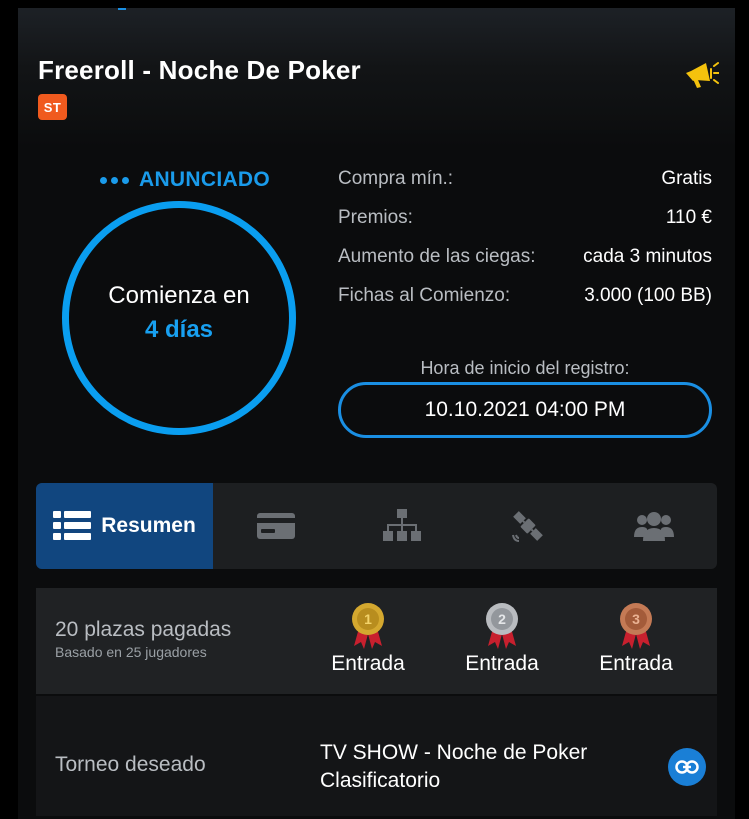 The width and height of the screenshot is (749, 819). Describe the element at coordinates (525, 410) in the screenshot. I see `registration-time: 10.10.2021 04:00 PM` at that location.